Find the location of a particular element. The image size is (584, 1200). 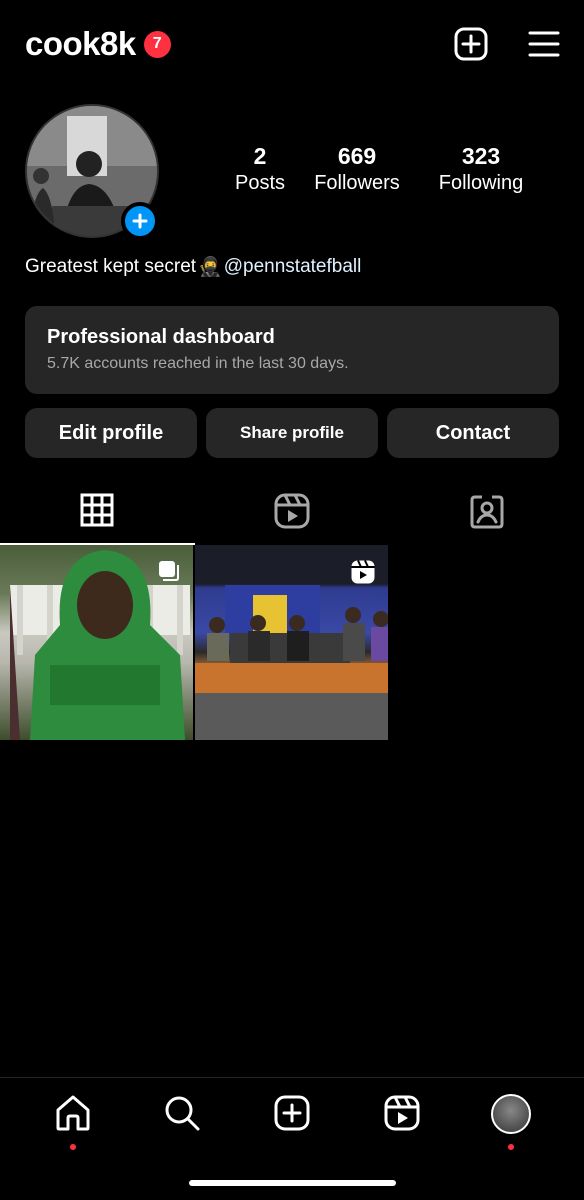

profile-action-buttons: Edit profile Share profile Contact is located at coordinates (292, 433).